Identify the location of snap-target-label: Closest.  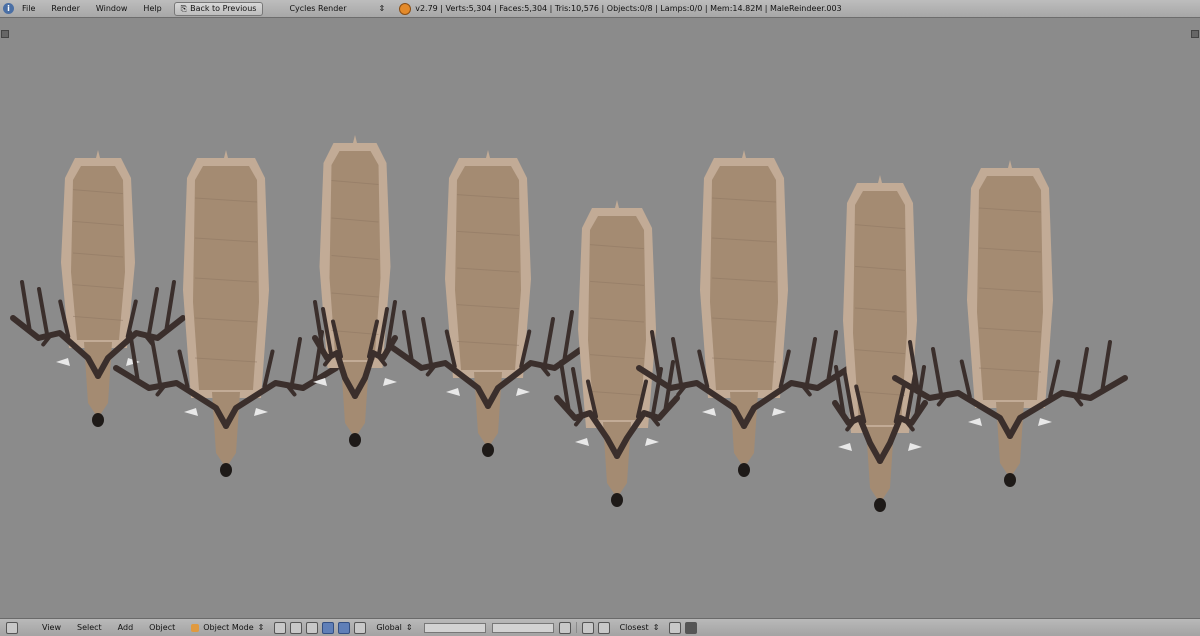
(634, 627).